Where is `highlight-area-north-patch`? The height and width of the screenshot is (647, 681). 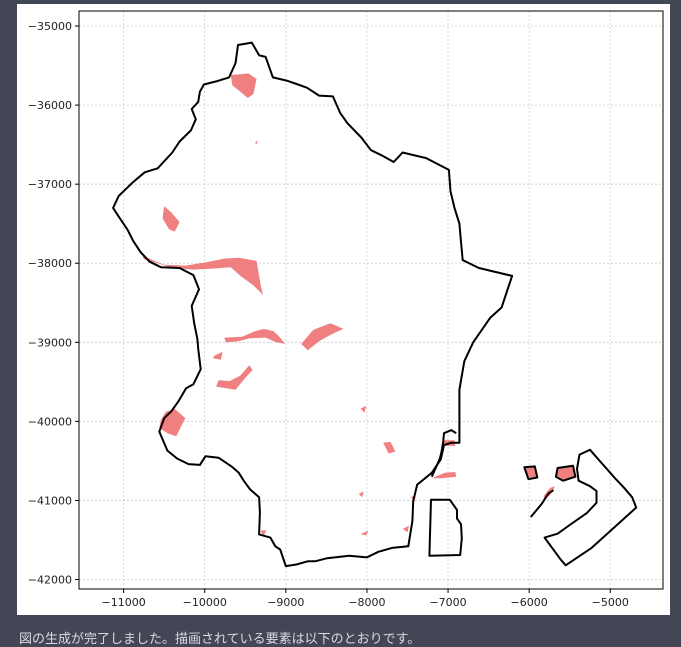
highlight-area-north-patch is located at coordinates (243, 85).